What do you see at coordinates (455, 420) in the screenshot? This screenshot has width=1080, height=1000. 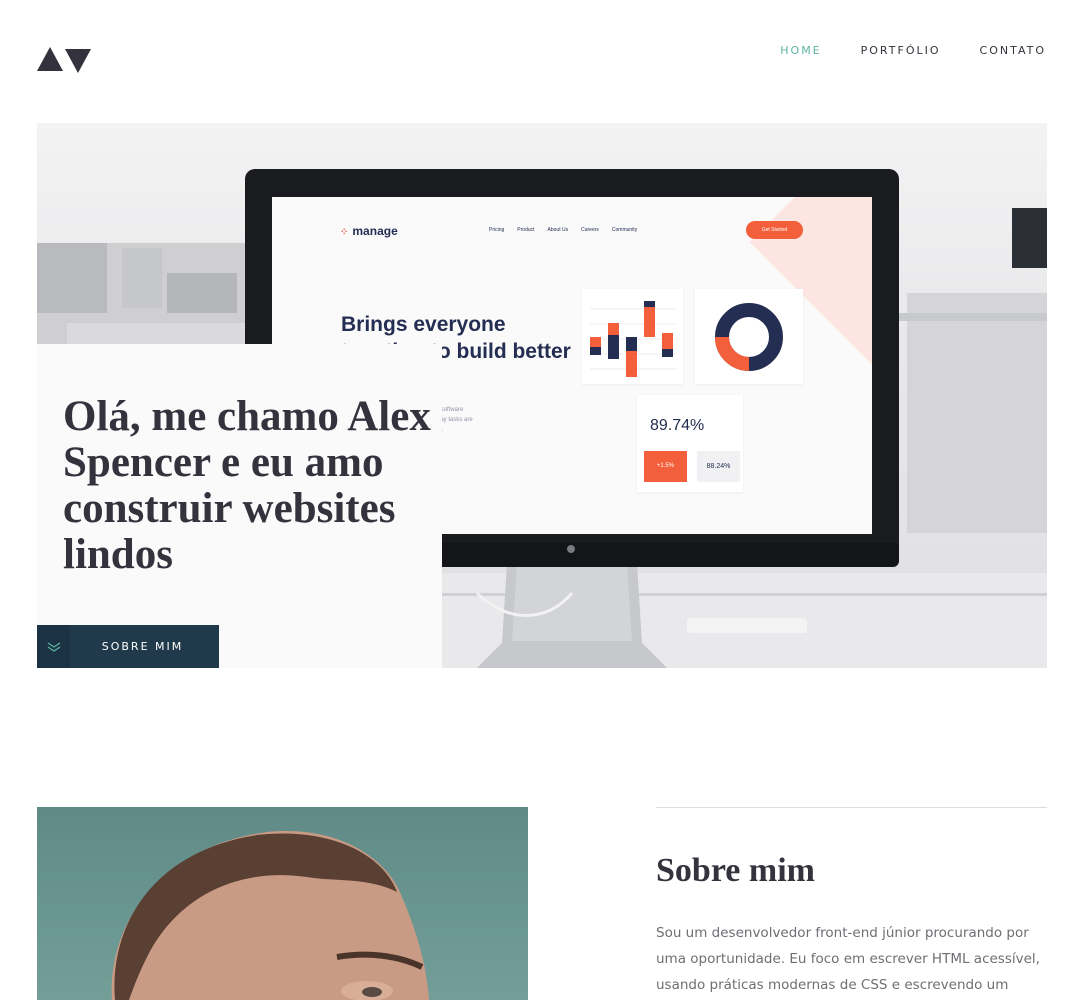 I see `mockup-subtext: r software day tasks are al.` at bounding box center [455, 420].